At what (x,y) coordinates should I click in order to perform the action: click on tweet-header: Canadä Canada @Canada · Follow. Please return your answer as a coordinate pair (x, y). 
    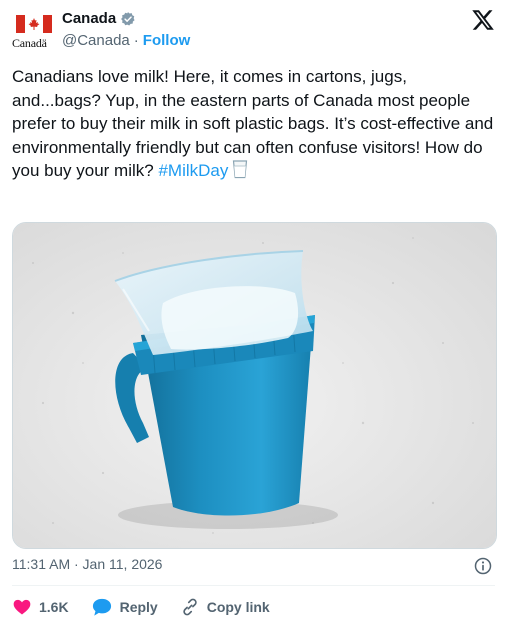
    Looking at the image, I should click on (253, 31).